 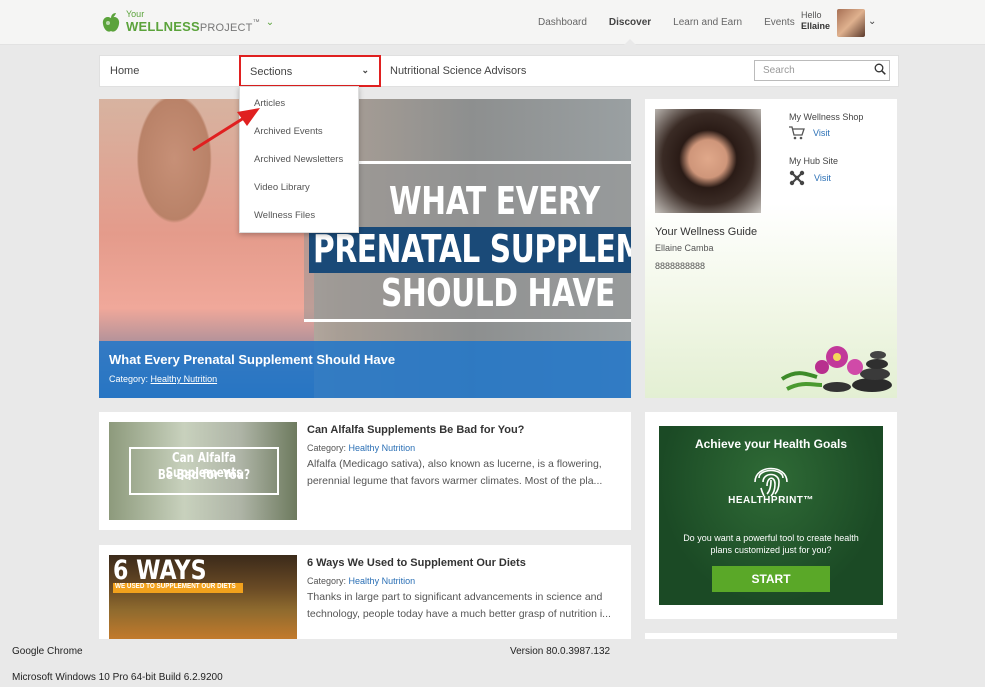 I want to click on article-title: 6 Ways We Used to Supplement Our Diets, so click(x=416, y=563).